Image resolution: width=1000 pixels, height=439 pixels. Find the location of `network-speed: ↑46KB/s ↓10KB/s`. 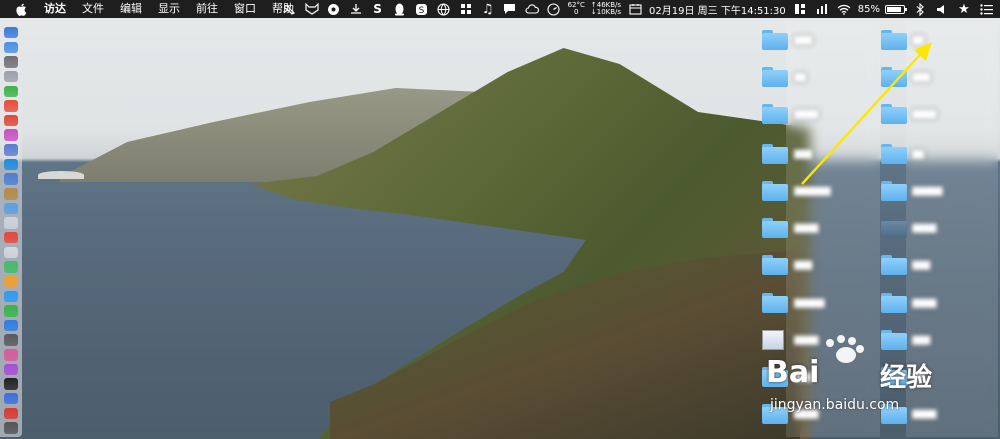

network-speed: ↑46KB/s ↓10KB/s is located at coordinates (606, 9).